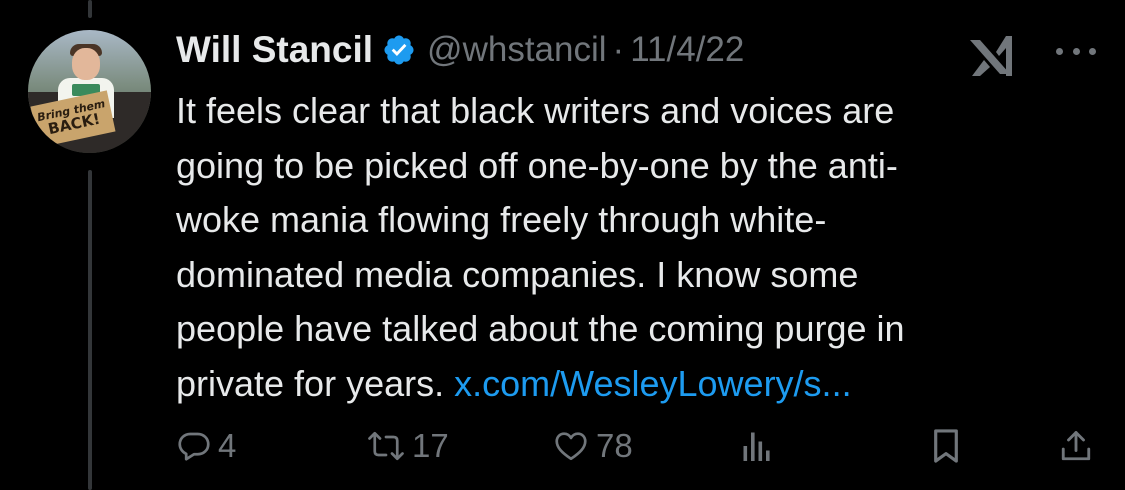  I want to click on like-button: 78, so click(592, 446).